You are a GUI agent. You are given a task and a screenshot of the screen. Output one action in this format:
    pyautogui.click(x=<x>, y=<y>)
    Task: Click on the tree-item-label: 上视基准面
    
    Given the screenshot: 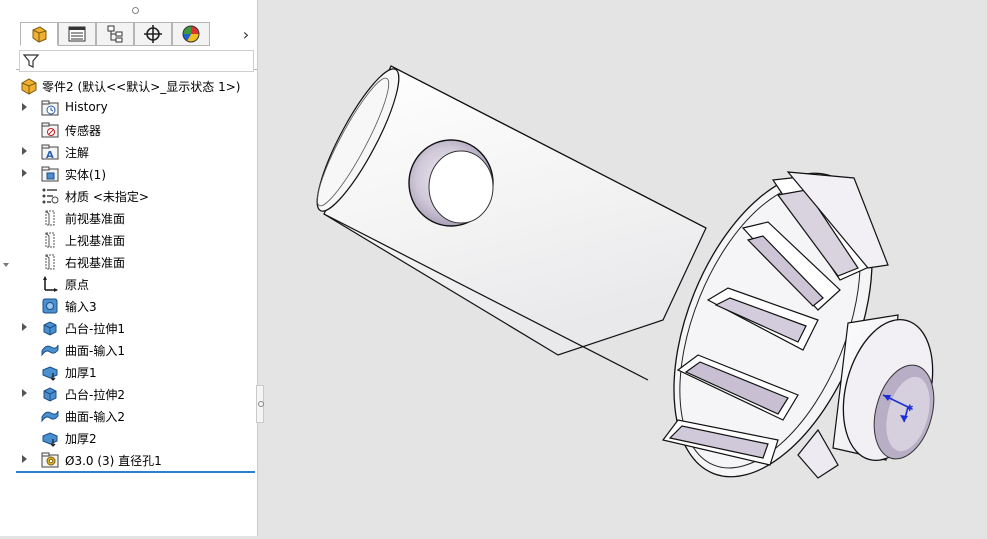 What is the action you would take?
    pyautogui.click(x=95, y=241)
    